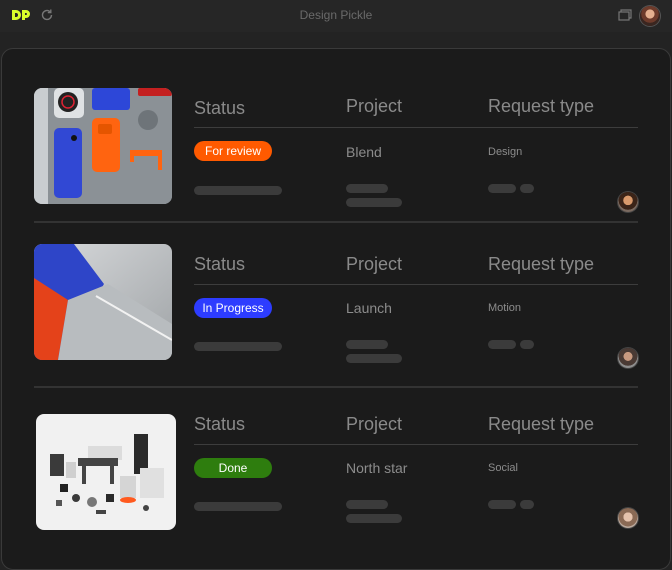  Describe the element at coordinates (364, 152) in the screenshot. I see `project-name: Blend` at that location.